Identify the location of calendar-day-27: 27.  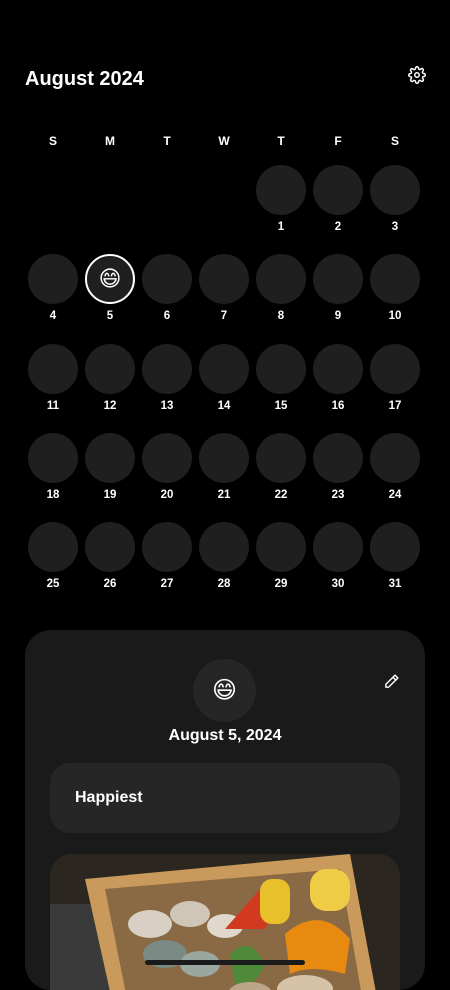
(167, 556).